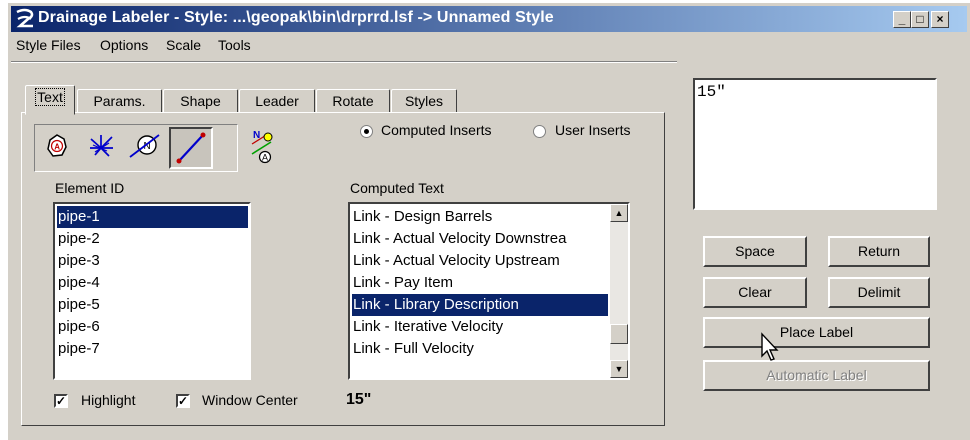  I want to click on list-item: pipe-7, so click(78, 349).